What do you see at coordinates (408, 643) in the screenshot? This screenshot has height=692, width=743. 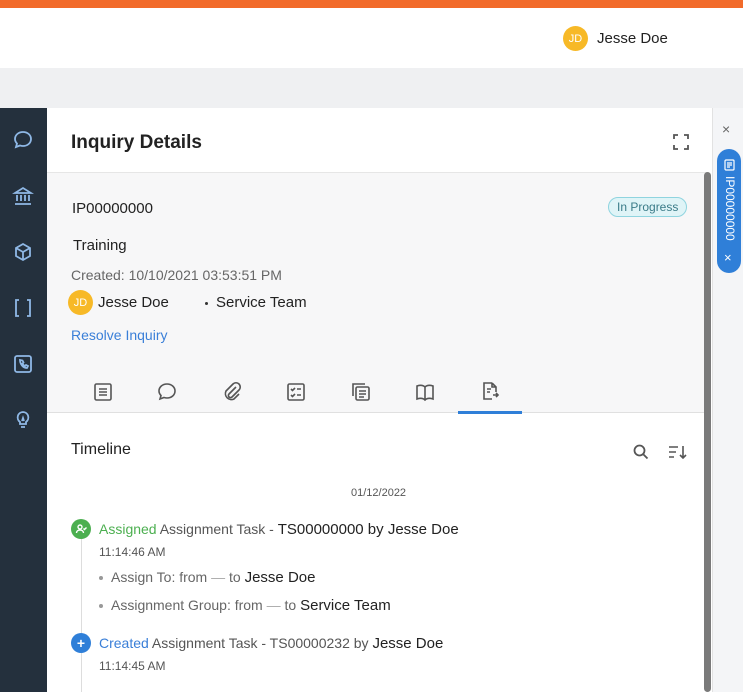 I see `event-reference: Jesse Doe` at bounding box center [408, 643].